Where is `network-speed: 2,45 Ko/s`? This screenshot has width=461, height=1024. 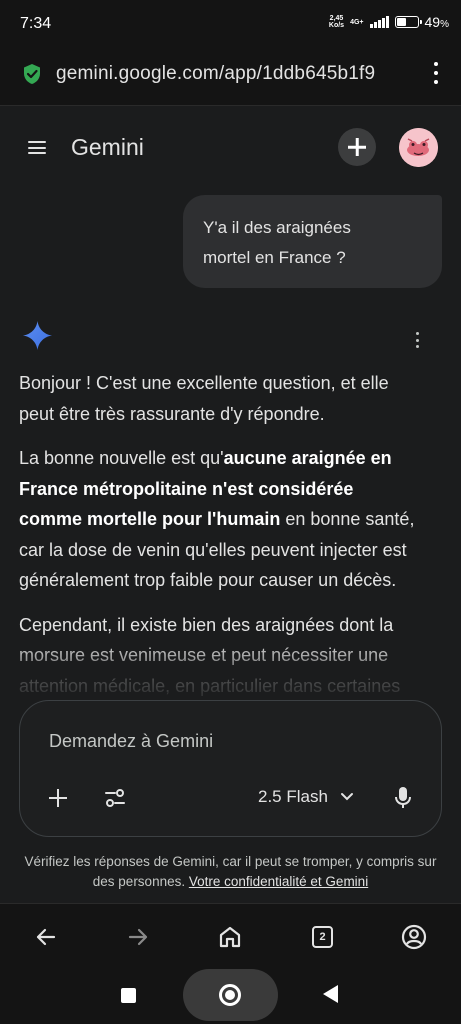 network-speed: 2,45 Ko/s is located at coordinates (336, 22).